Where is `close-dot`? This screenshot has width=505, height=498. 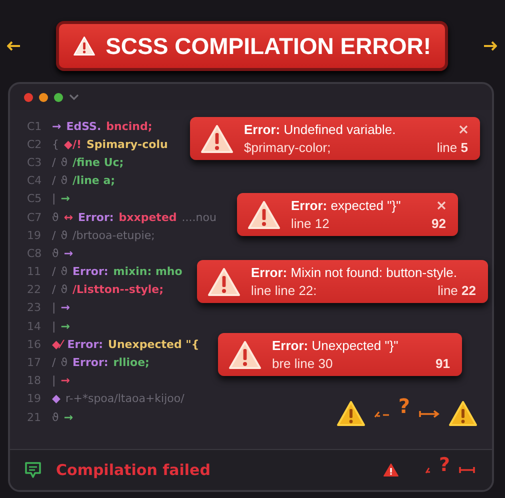
close-dot is located at coordinates (28, 97).